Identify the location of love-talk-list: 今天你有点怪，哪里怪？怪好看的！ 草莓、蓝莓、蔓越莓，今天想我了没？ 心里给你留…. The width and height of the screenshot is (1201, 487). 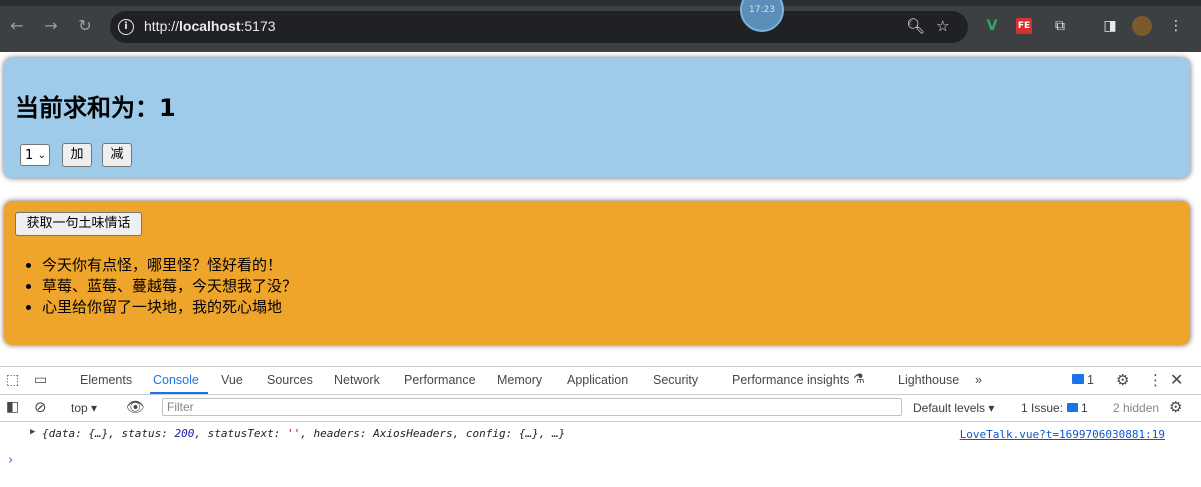
(159, 286).